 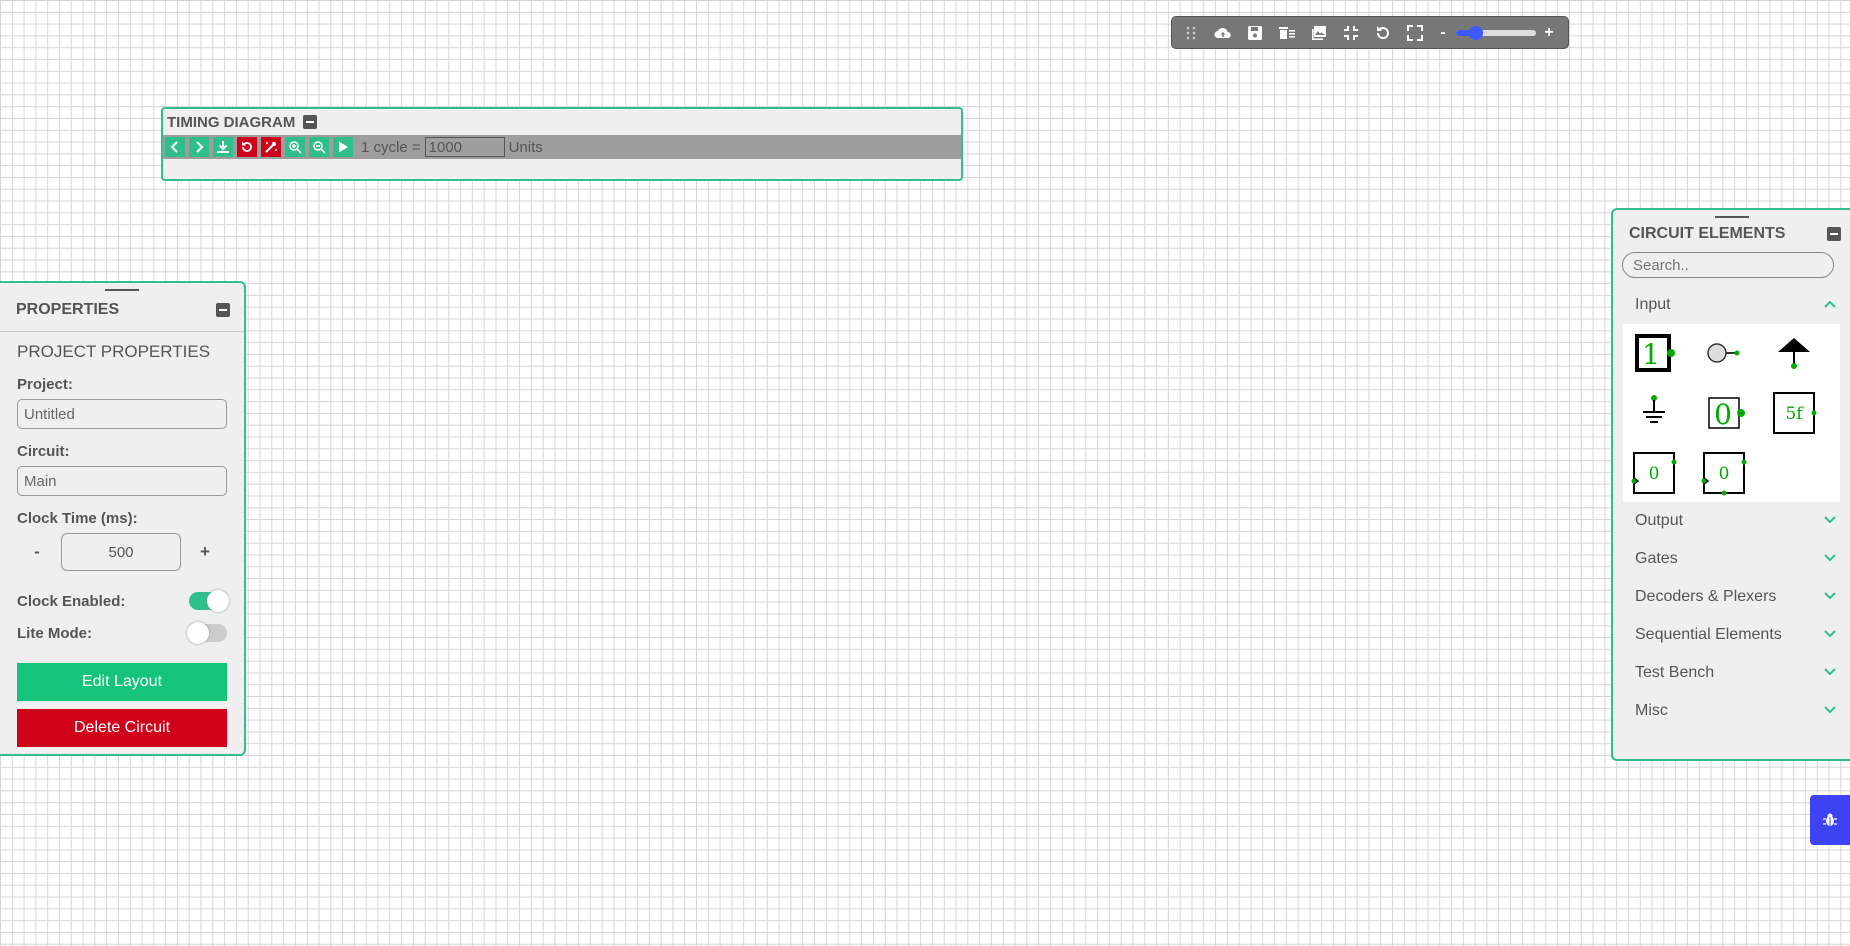 What do you see at coordinates (77, 518) in the screenshot?
I see `clock-time-label: Clock Time (ms):` at bounding box center [77, 518].